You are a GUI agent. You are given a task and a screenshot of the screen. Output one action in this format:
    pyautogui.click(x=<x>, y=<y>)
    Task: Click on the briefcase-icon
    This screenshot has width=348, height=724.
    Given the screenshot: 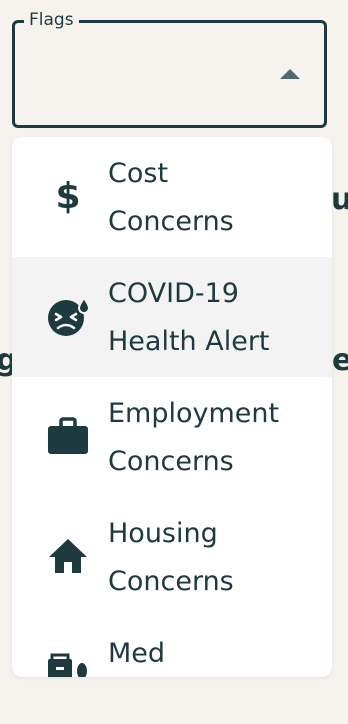 What is the action you would take?
    pyautogui.click(x=68, y=436)
    